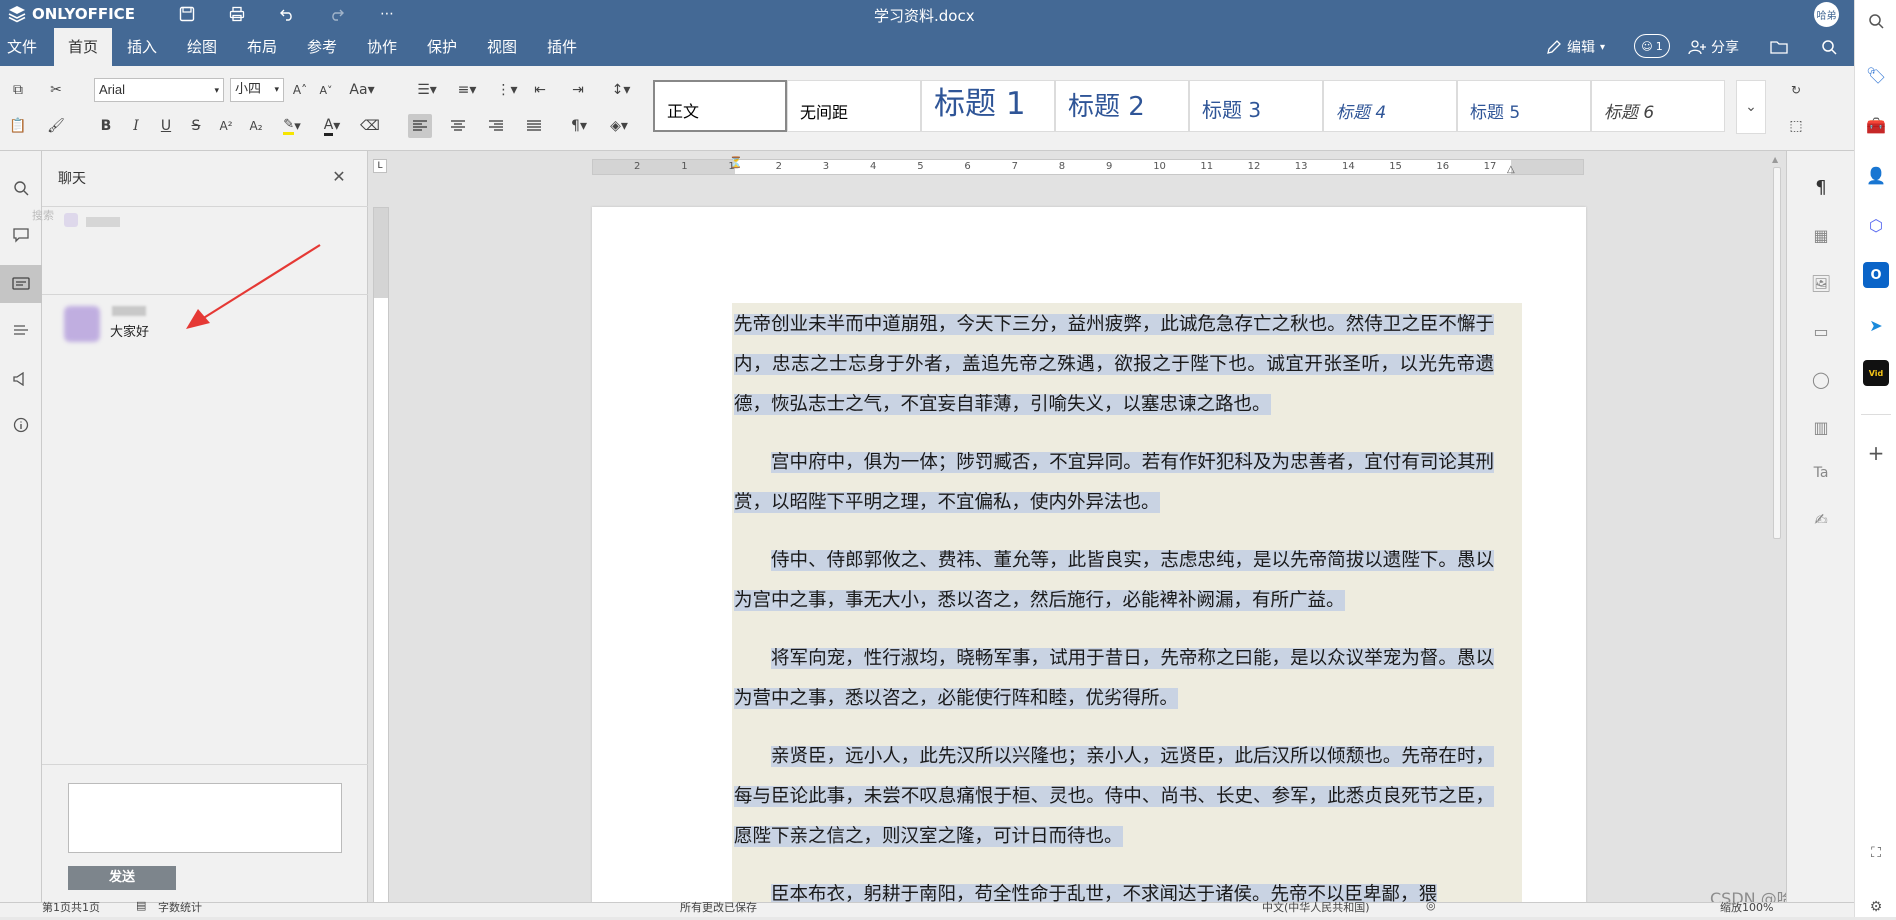 The width and height of the screenshot is (1896, 920). What do you see at coordinates (1777, 353) in the screenshot?
I see `scroll-thumb` at bounding box center [1777, 353].